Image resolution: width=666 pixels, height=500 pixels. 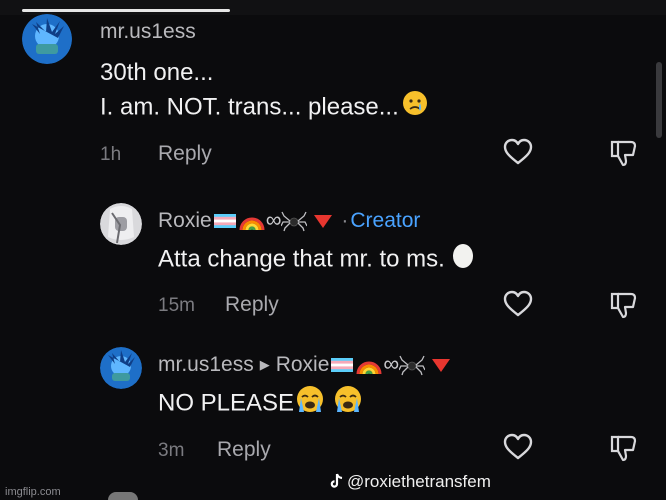 I want to click on next-comment-avatar-hint, so click(x=123, y=496).